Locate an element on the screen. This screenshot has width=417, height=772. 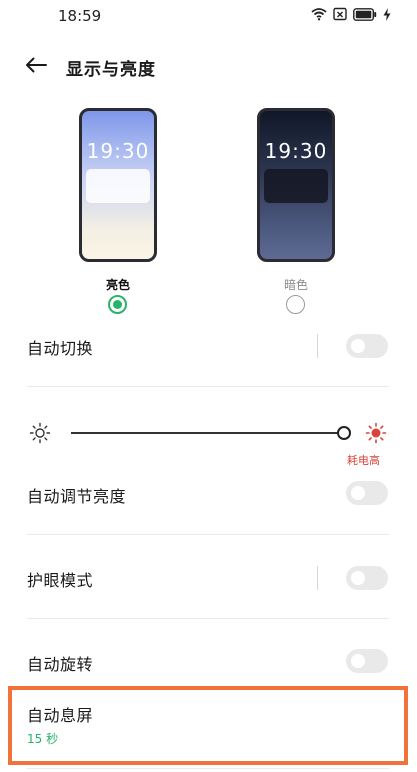
battery-icon is located at coordinates (365, 14).